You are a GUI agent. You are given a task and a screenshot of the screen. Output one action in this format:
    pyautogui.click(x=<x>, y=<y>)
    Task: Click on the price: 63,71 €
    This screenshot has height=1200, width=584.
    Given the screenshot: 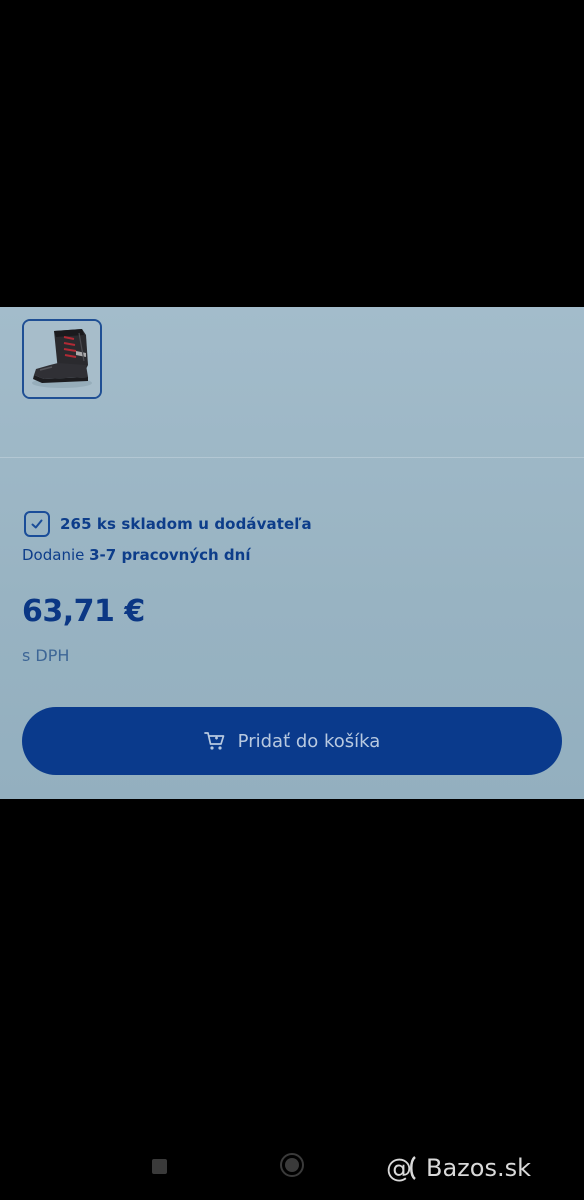 What is the action you would take?
    pyautogui.click(x=83, y=611)
    